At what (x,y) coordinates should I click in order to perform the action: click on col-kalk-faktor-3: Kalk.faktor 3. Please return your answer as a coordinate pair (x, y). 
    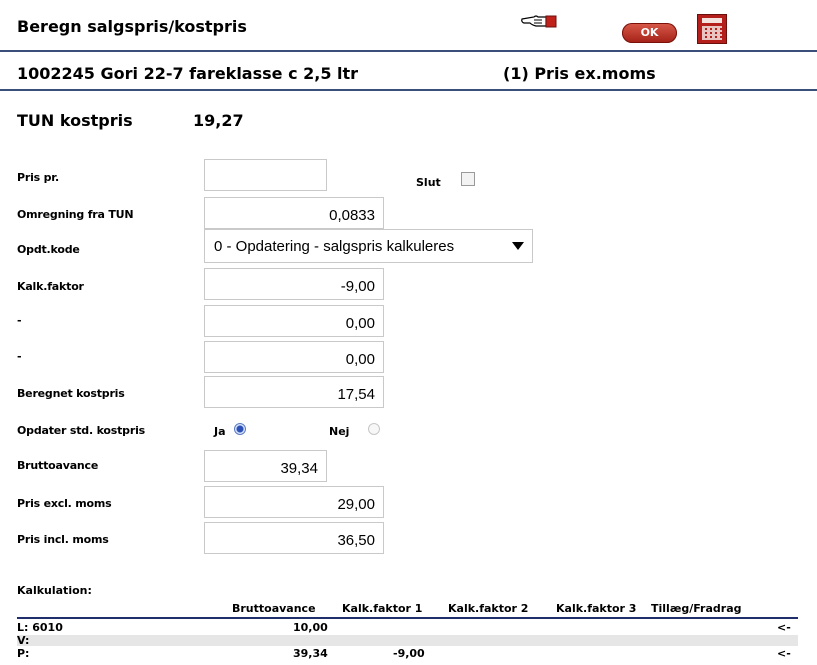
    Looking at the image, I should click on (596, 608).